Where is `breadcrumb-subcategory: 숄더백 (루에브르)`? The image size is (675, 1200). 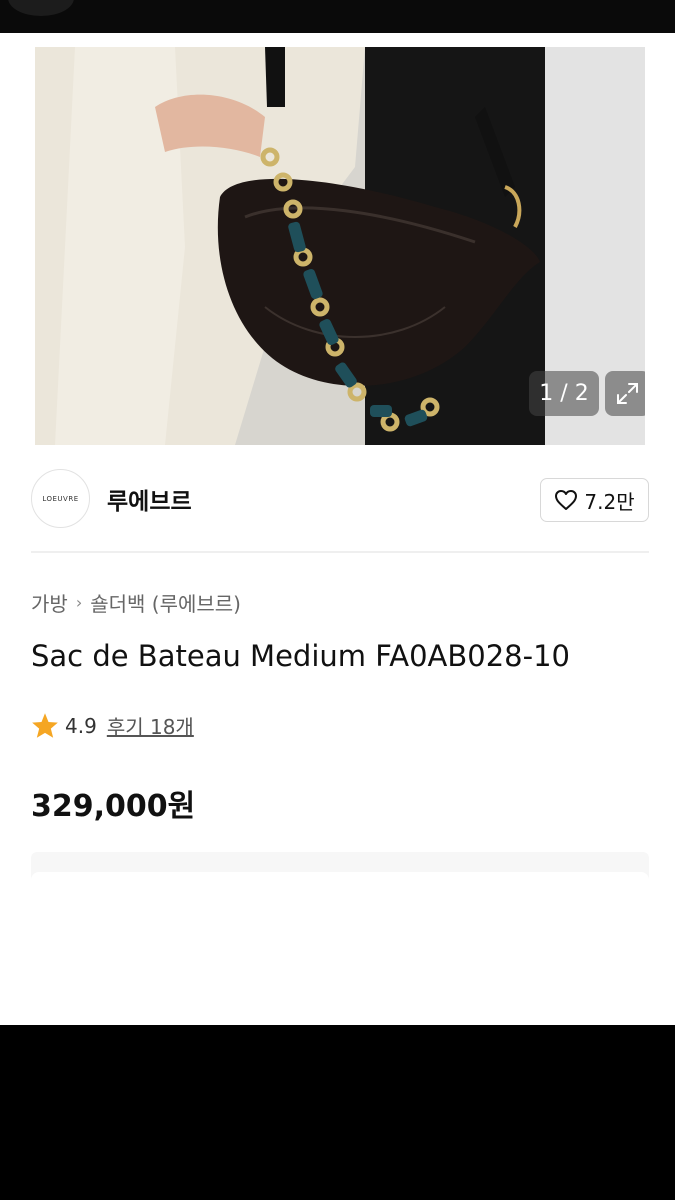 breadcrumb-subcategory: 숄더백 (루에브르) is located at coordinates (165, 602).